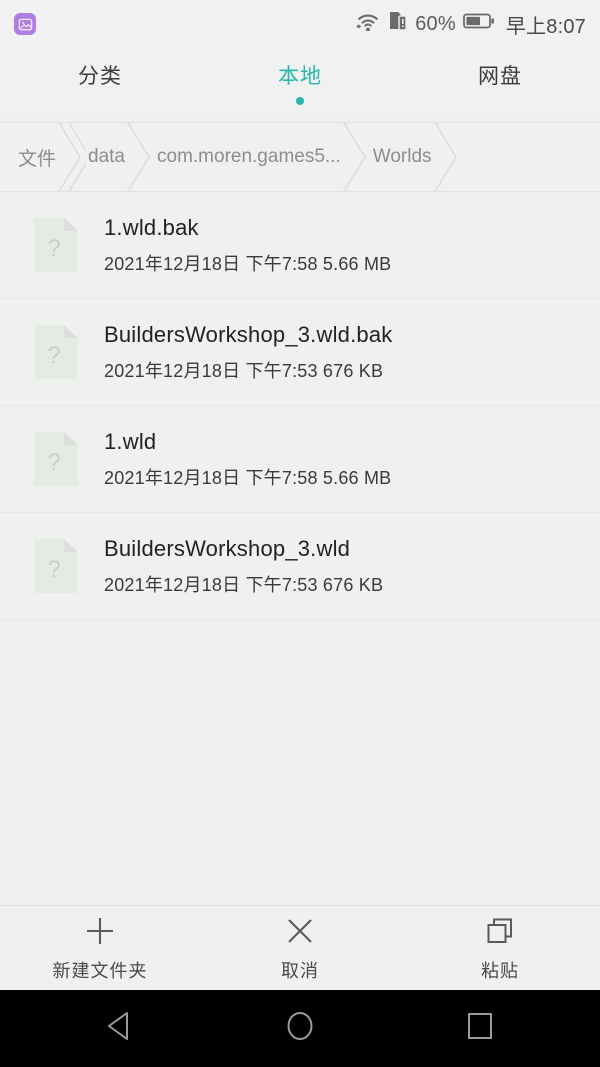 This screenshot has width=600, height=1067. What do you see at coordinates (100, 931) in the screenshot?
I see `plus-icon` at bounding box center [100, 931].